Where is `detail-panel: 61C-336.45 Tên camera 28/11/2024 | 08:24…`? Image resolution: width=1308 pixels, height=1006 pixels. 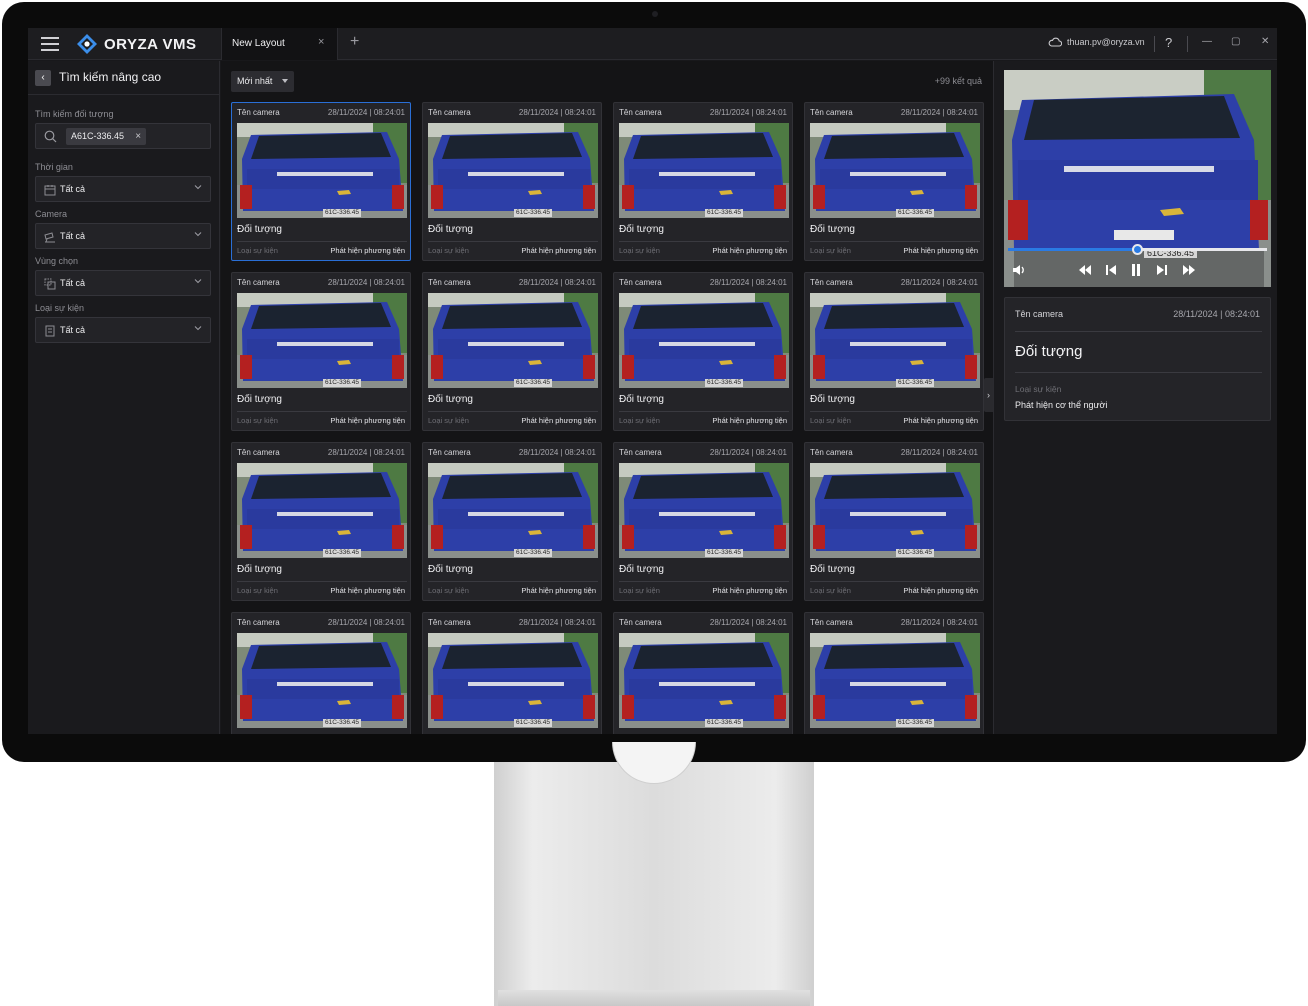
detail-panel: 61C-336.45 Tên camera 28/11/2024 | 08:24… is located at coordinates (1135, 397).